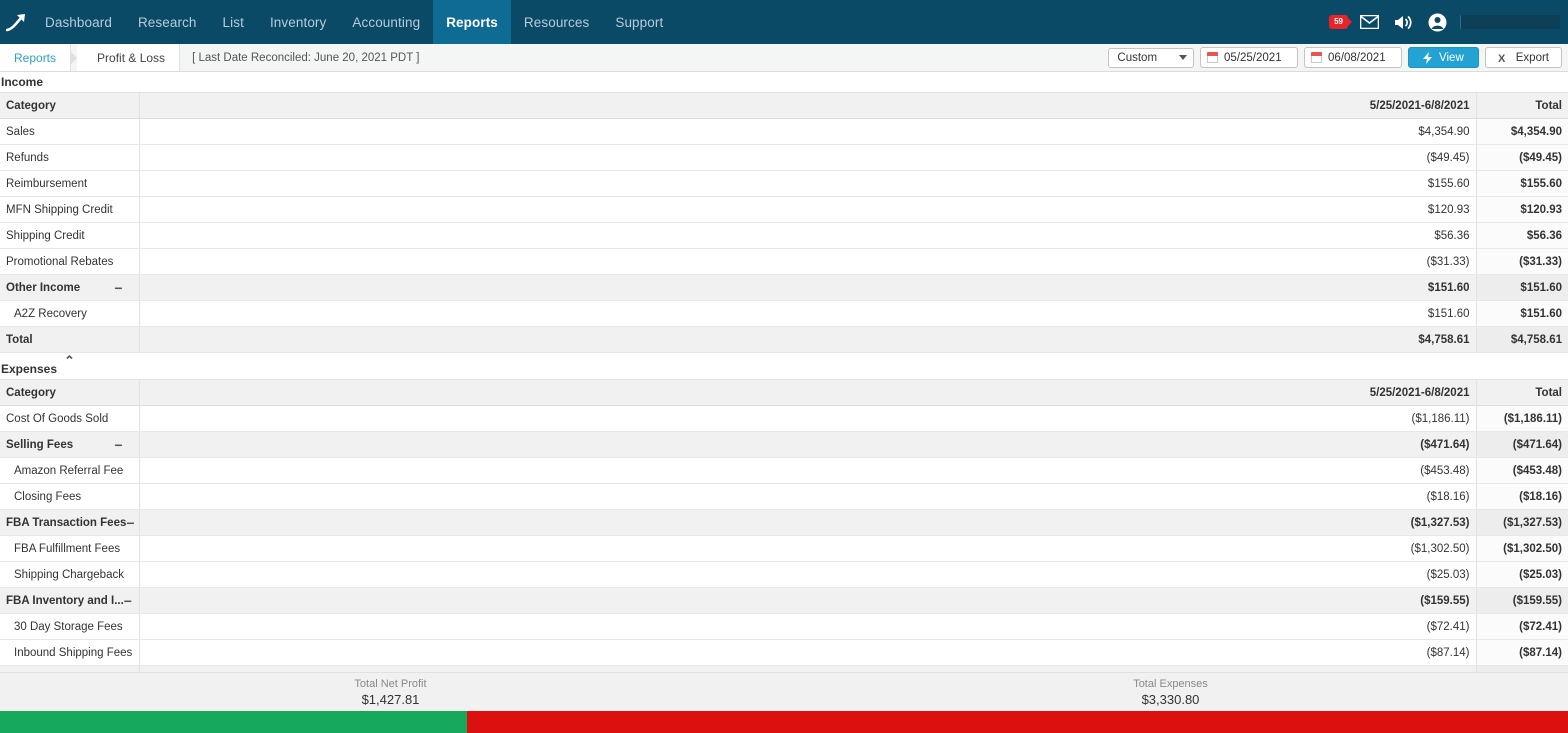 The height and width of the screenshot is (733, 1568). I want to click on nav-right-actions: 59, so click(1448, 22).